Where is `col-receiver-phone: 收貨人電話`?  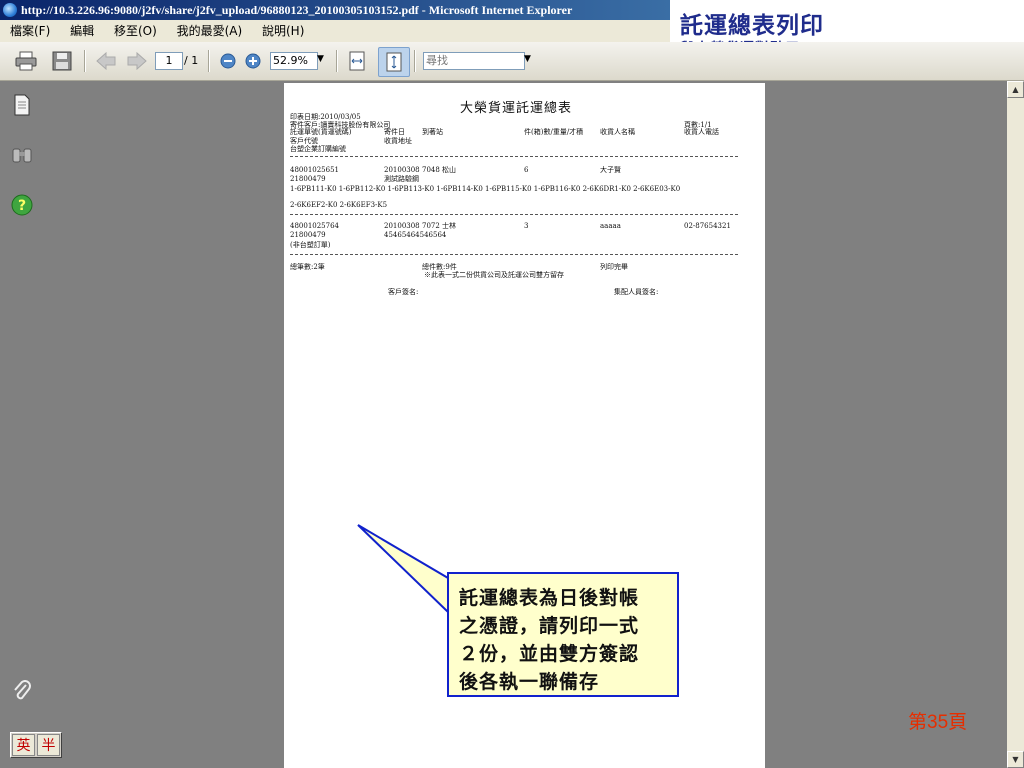
col-receiver-phone: 收貨人電話 is located at coordinates (701, 132).